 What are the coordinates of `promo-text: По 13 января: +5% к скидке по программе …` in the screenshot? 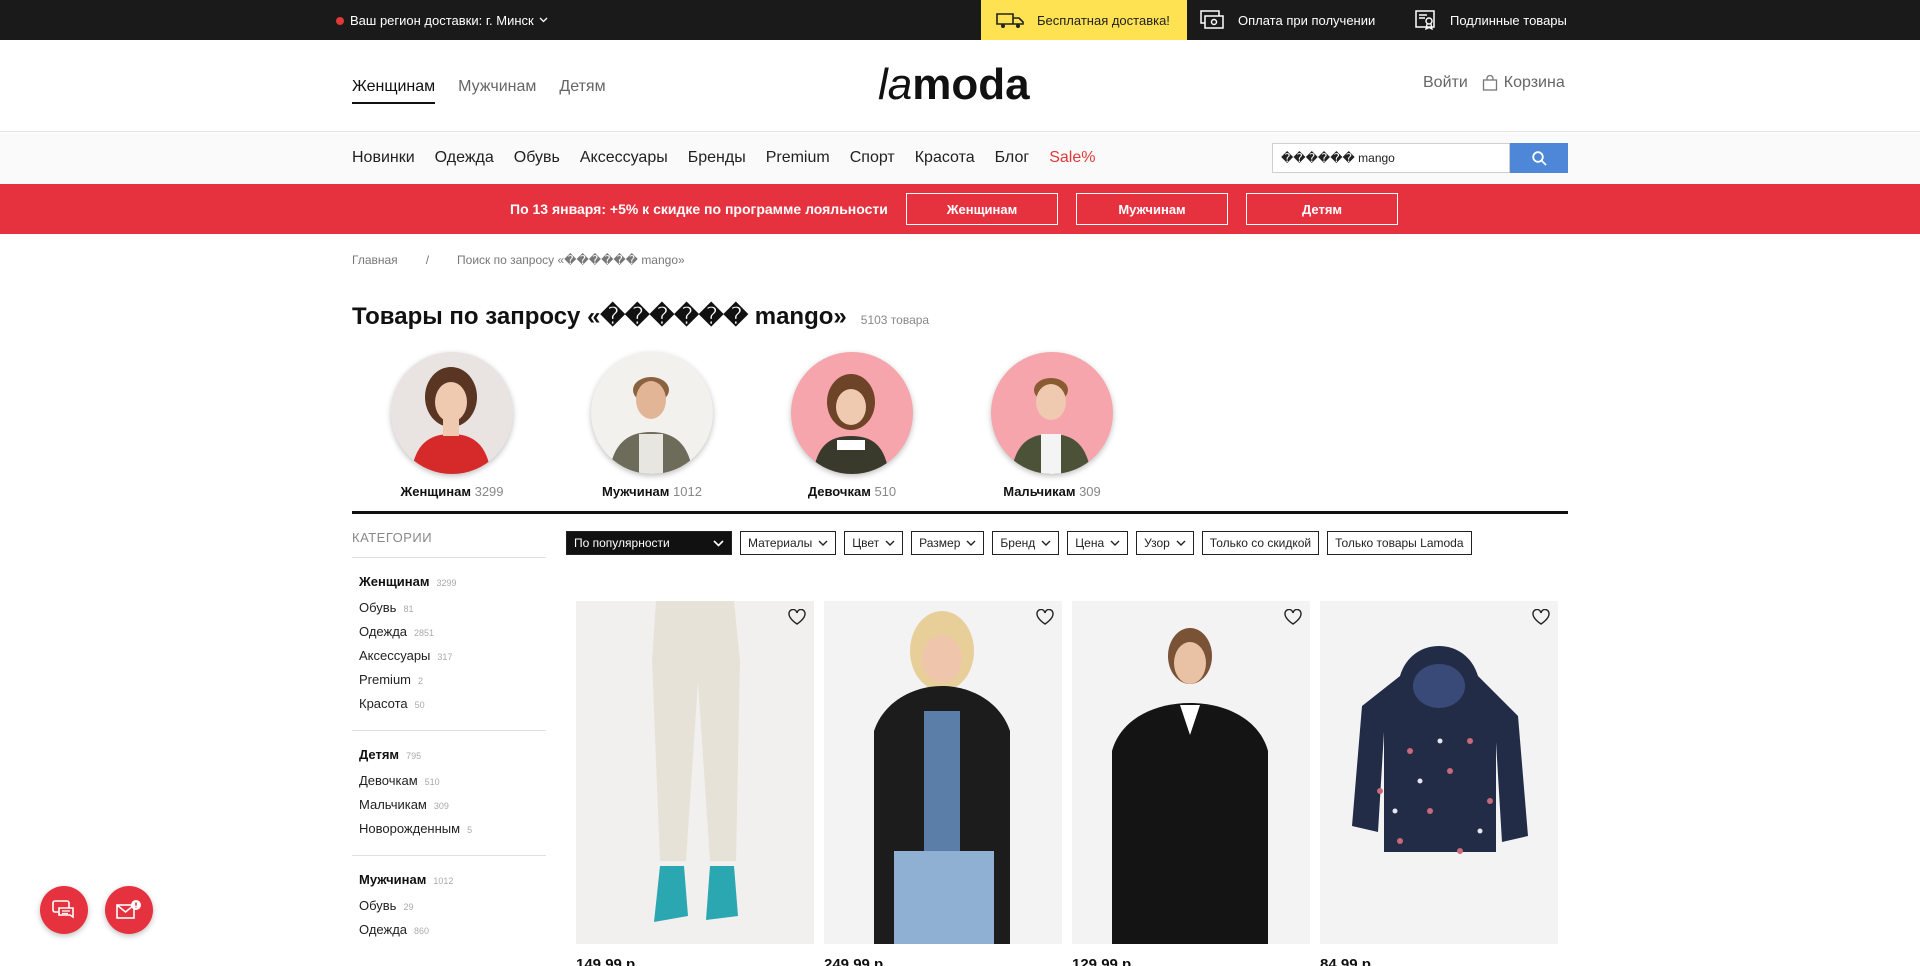 It's located at (699, 209).